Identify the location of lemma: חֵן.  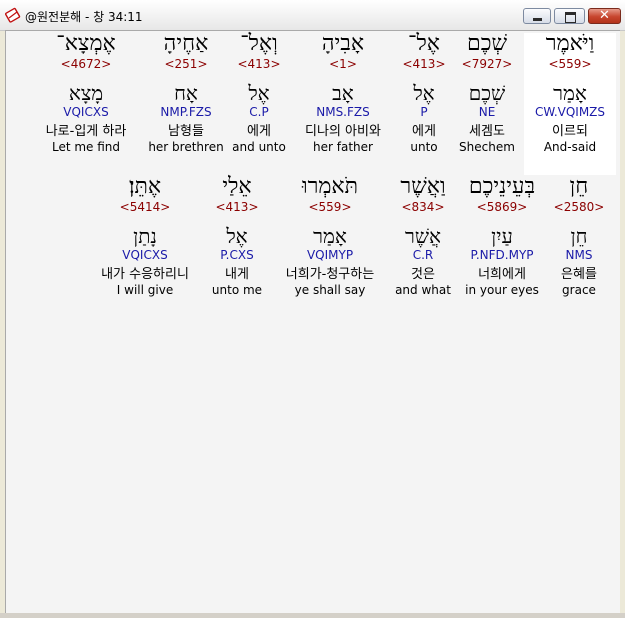
(579, 236).